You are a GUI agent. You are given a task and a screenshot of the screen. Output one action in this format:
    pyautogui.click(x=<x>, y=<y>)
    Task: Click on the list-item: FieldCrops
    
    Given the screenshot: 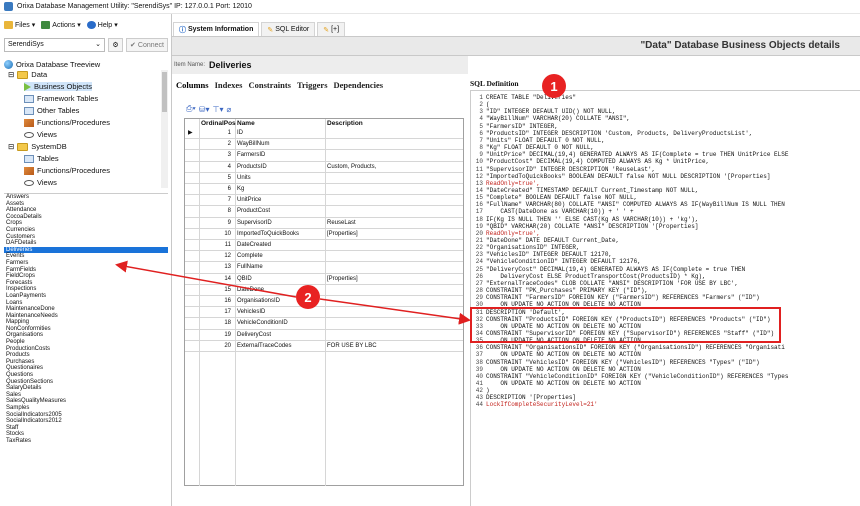 What is the action you would take?
    pyautogui.click(x=86, y=276)
    